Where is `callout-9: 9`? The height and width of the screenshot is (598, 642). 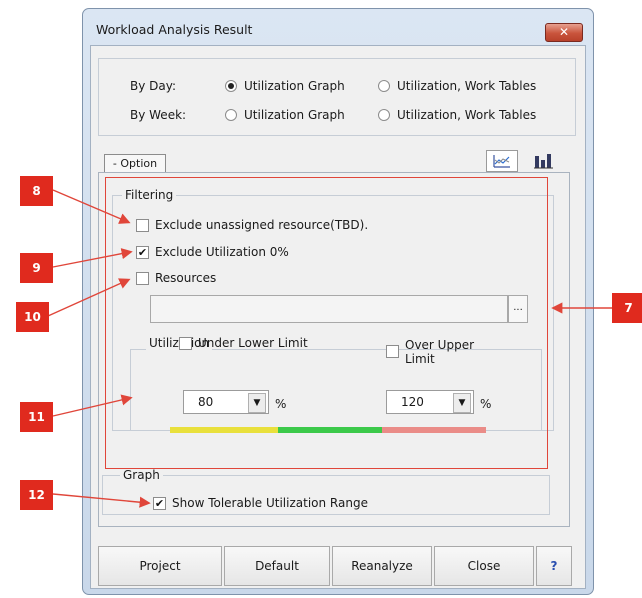 callout-9: 9 is located at coordinates (36, 268).